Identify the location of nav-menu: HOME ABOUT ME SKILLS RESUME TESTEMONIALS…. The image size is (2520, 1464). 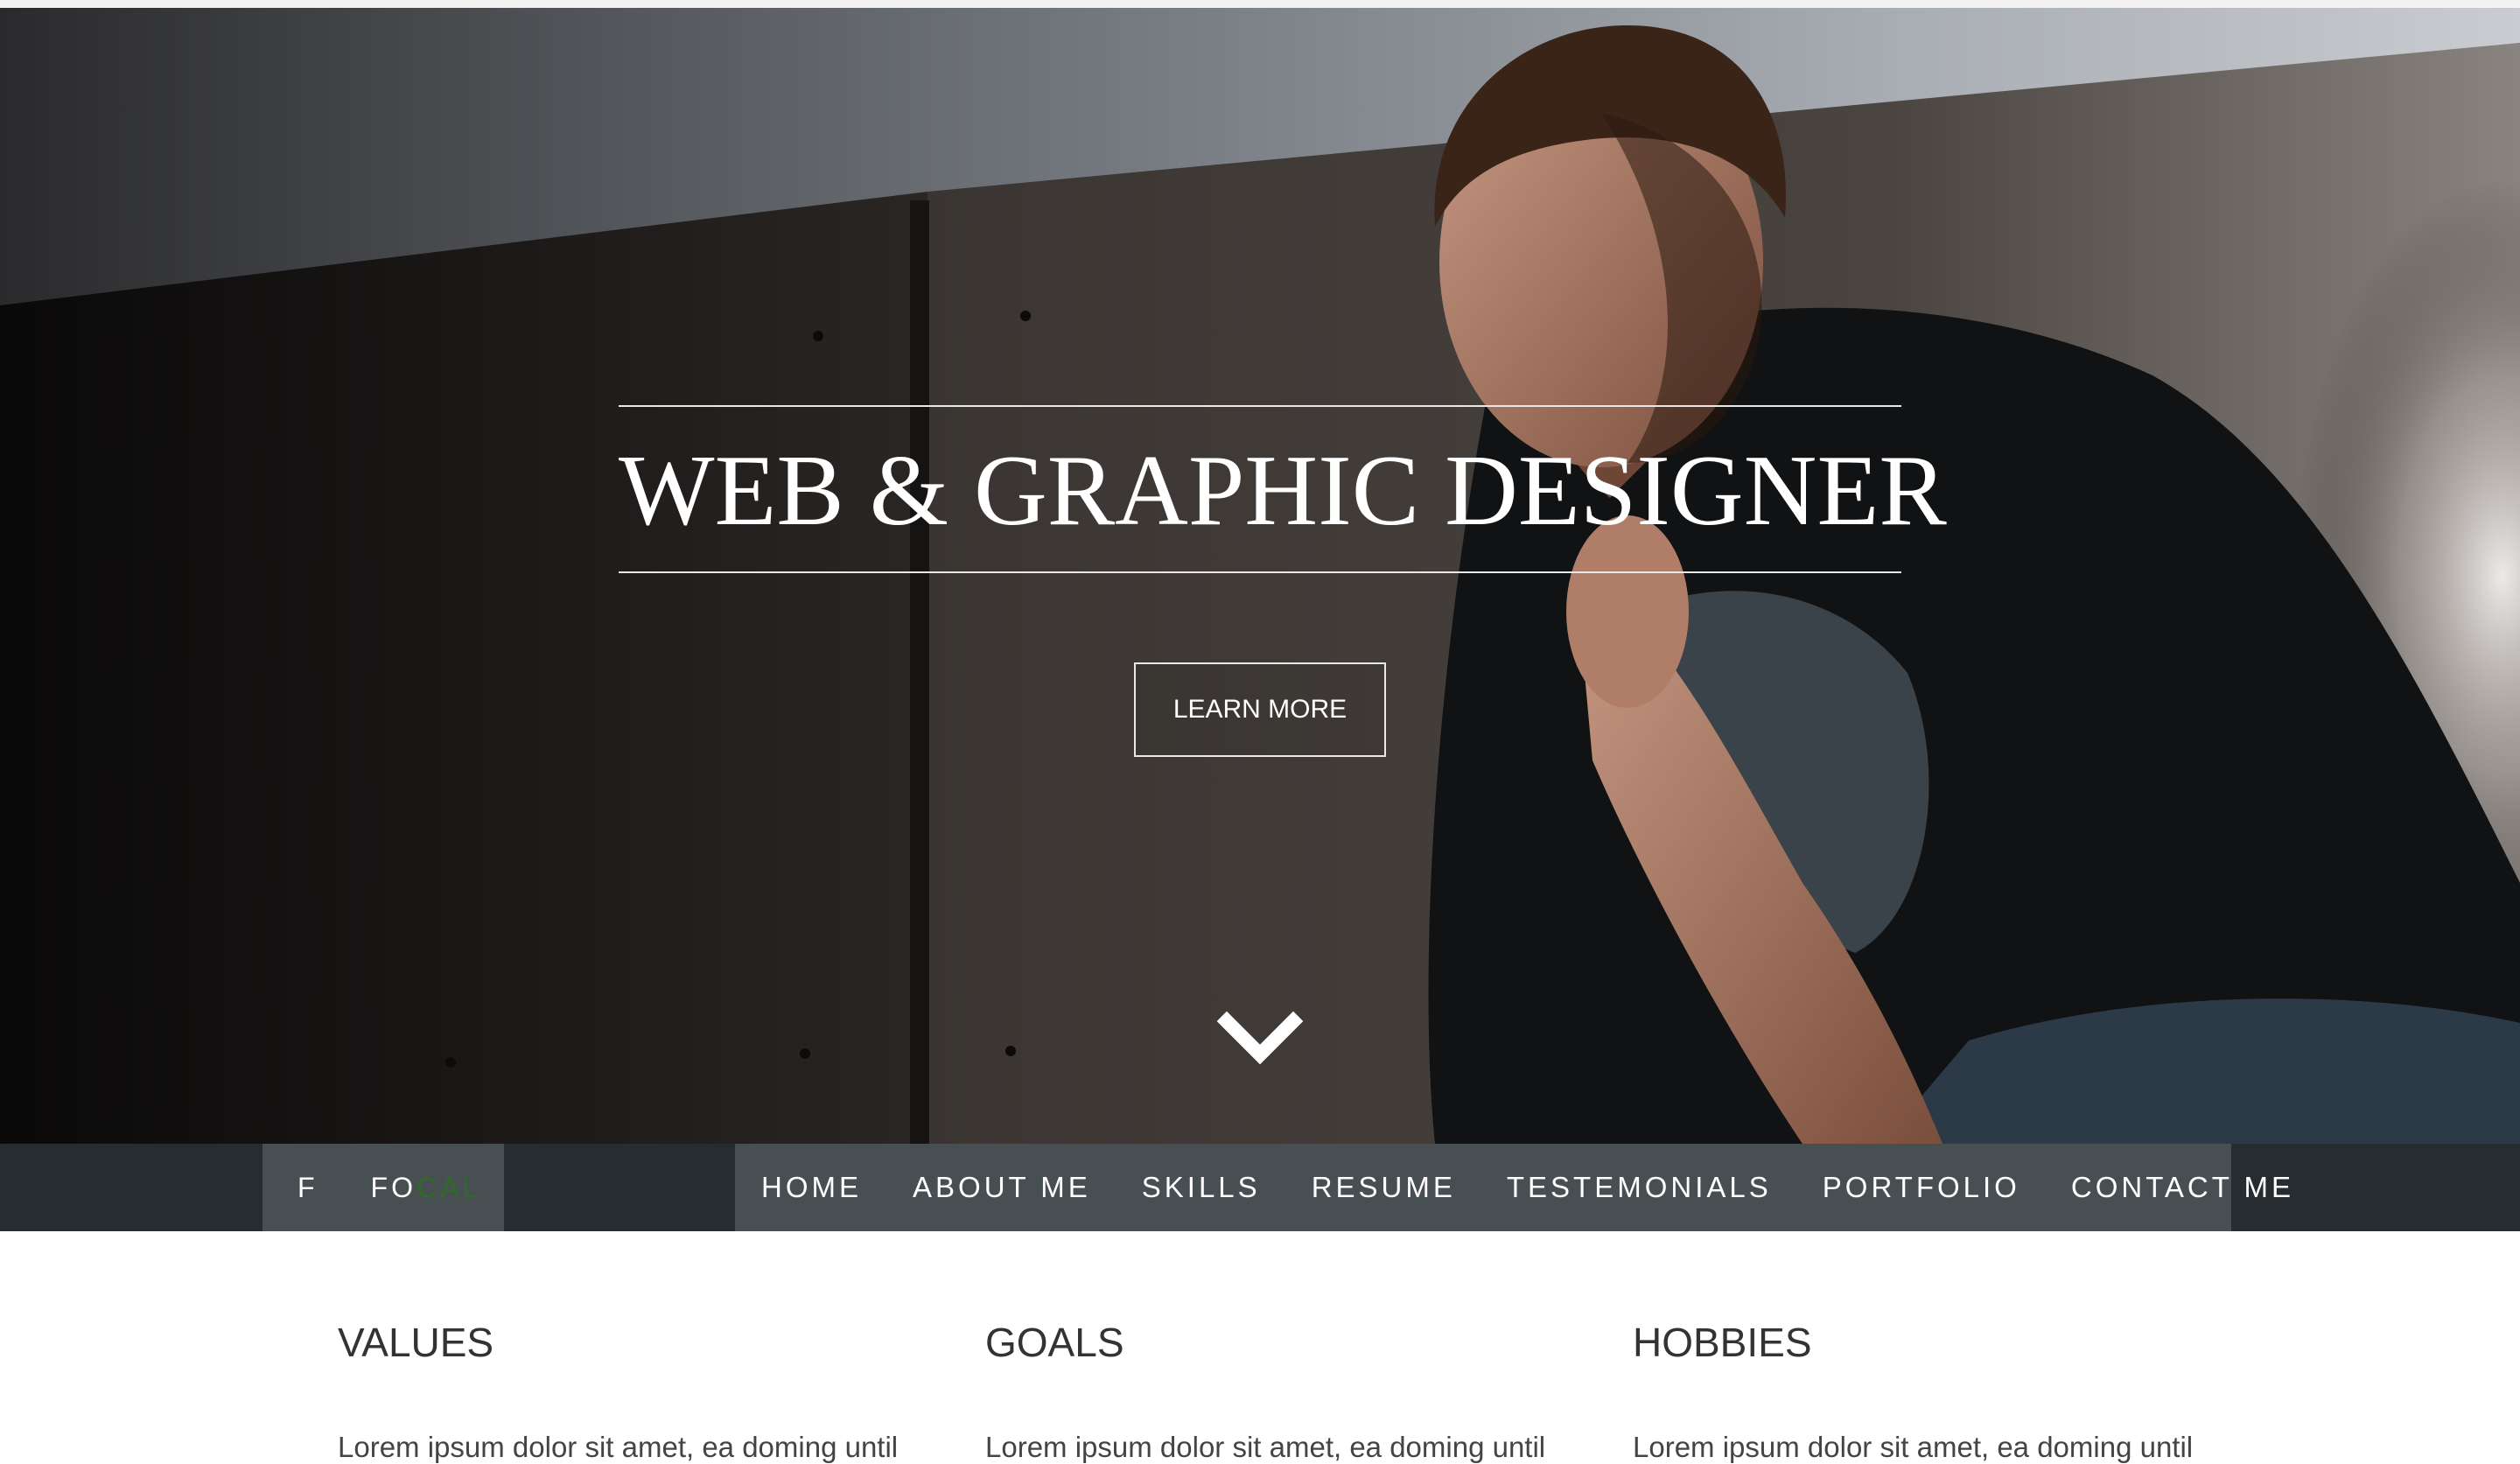
(1513, 1188).